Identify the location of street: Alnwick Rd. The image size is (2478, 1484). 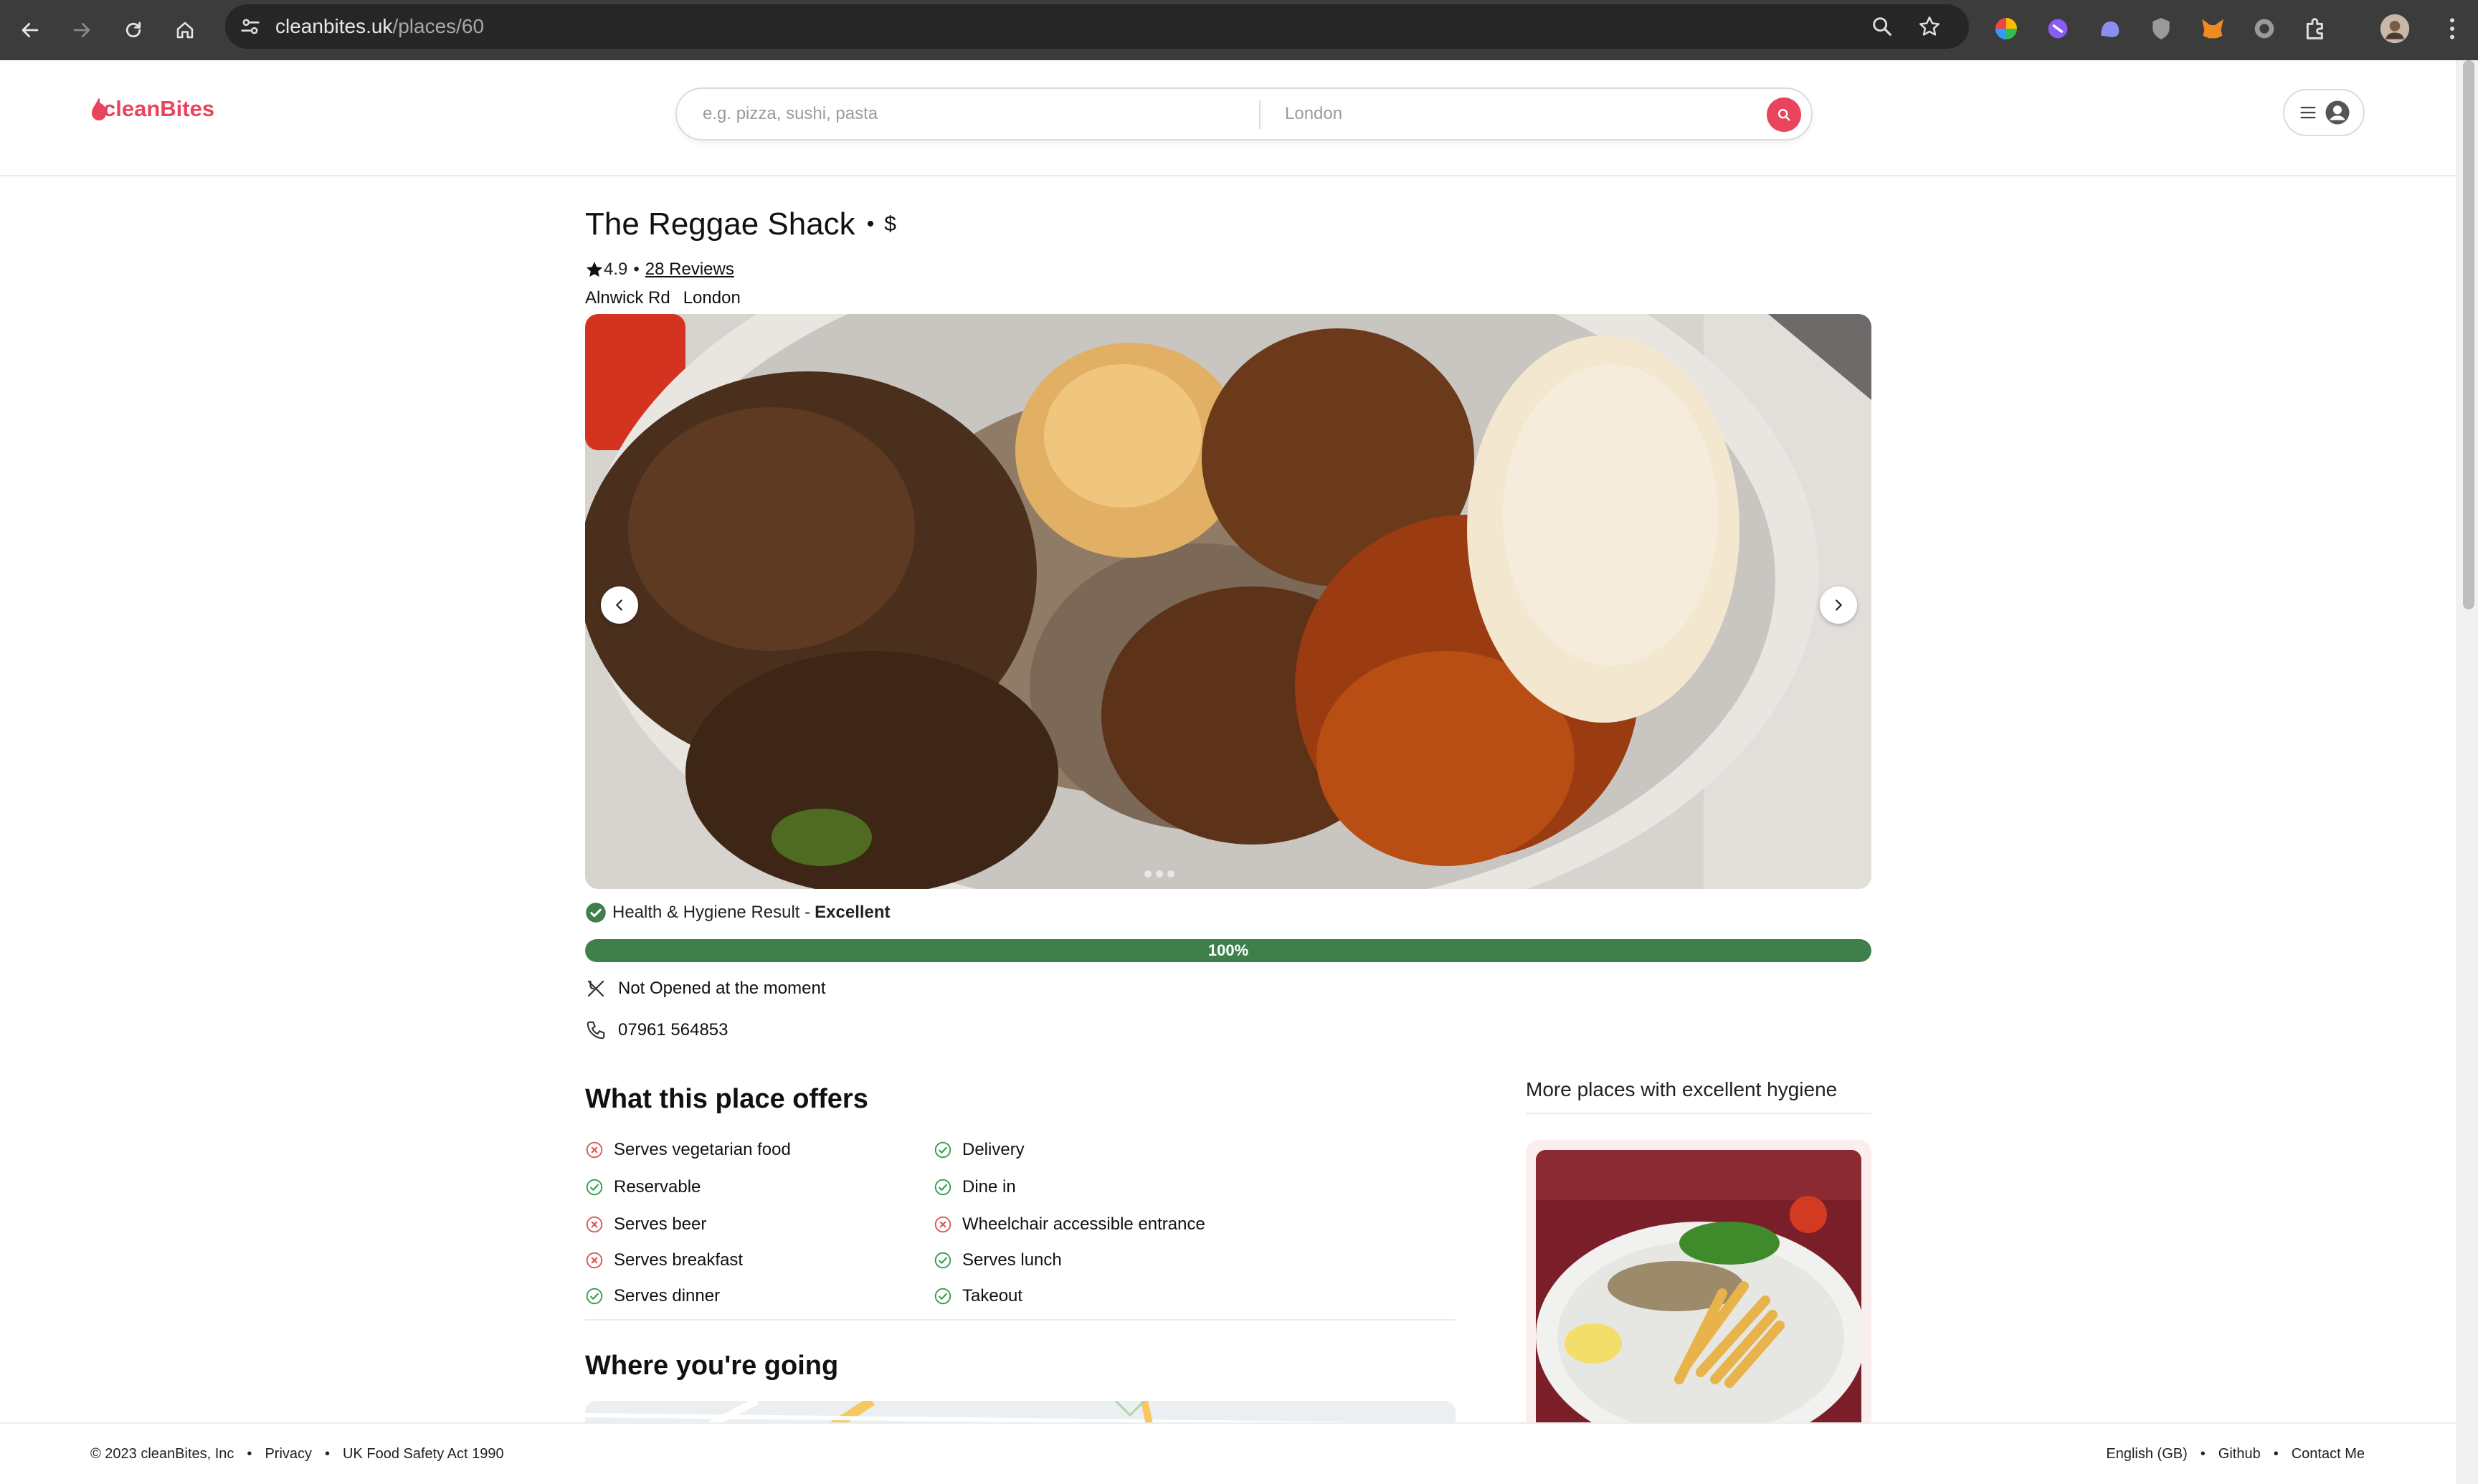
(627, 298).